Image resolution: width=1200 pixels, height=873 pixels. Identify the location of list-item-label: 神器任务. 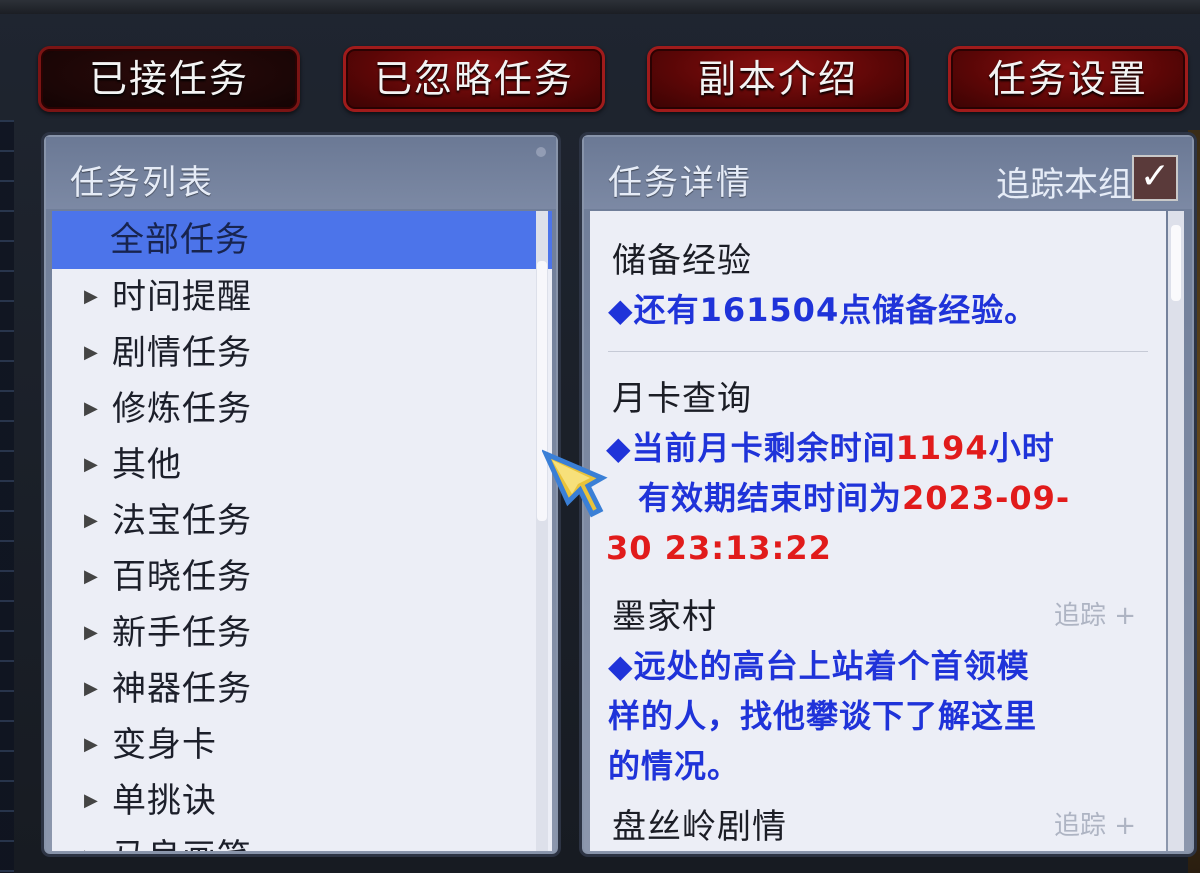
(182, 689).